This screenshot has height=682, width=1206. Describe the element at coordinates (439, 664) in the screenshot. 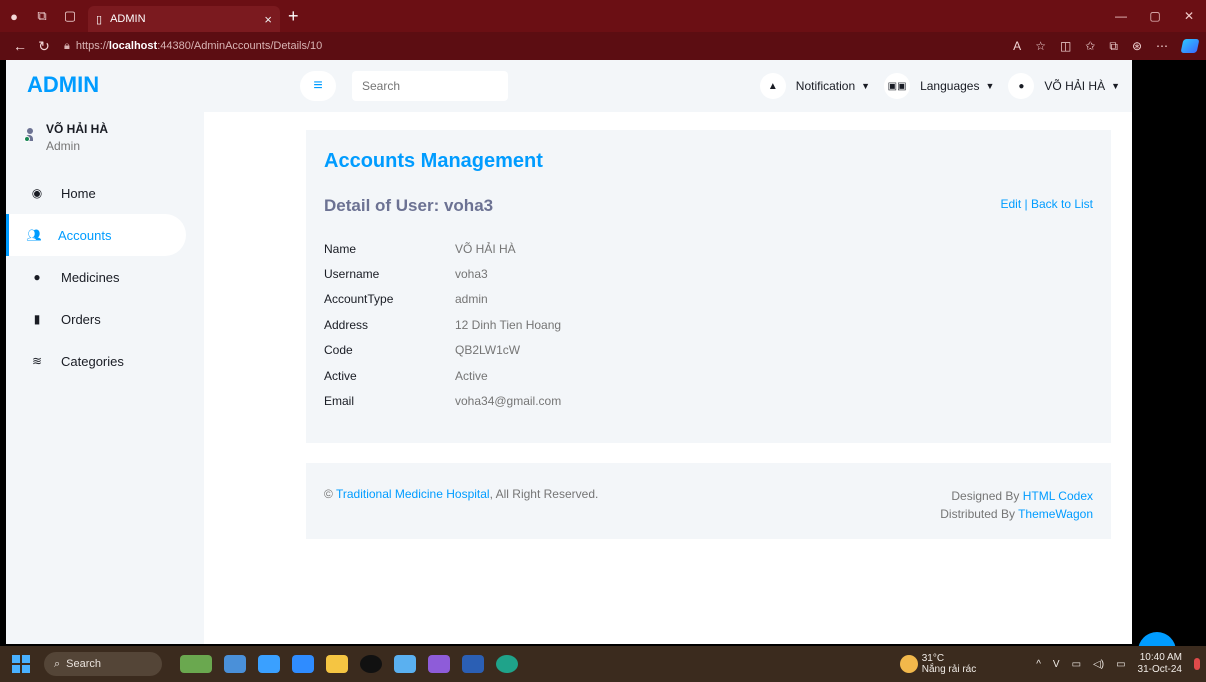

I see `visual-studio-icon` at that location.